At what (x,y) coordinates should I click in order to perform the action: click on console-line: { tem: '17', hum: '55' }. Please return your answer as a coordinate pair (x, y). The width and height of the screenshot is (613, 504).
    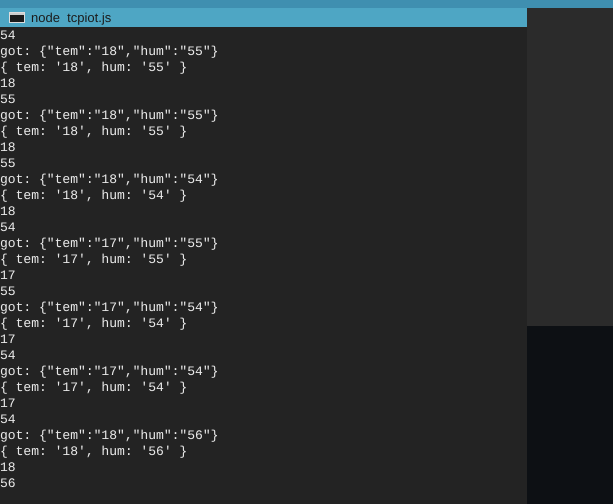
    Looking at the image, I should click on (94, 260).